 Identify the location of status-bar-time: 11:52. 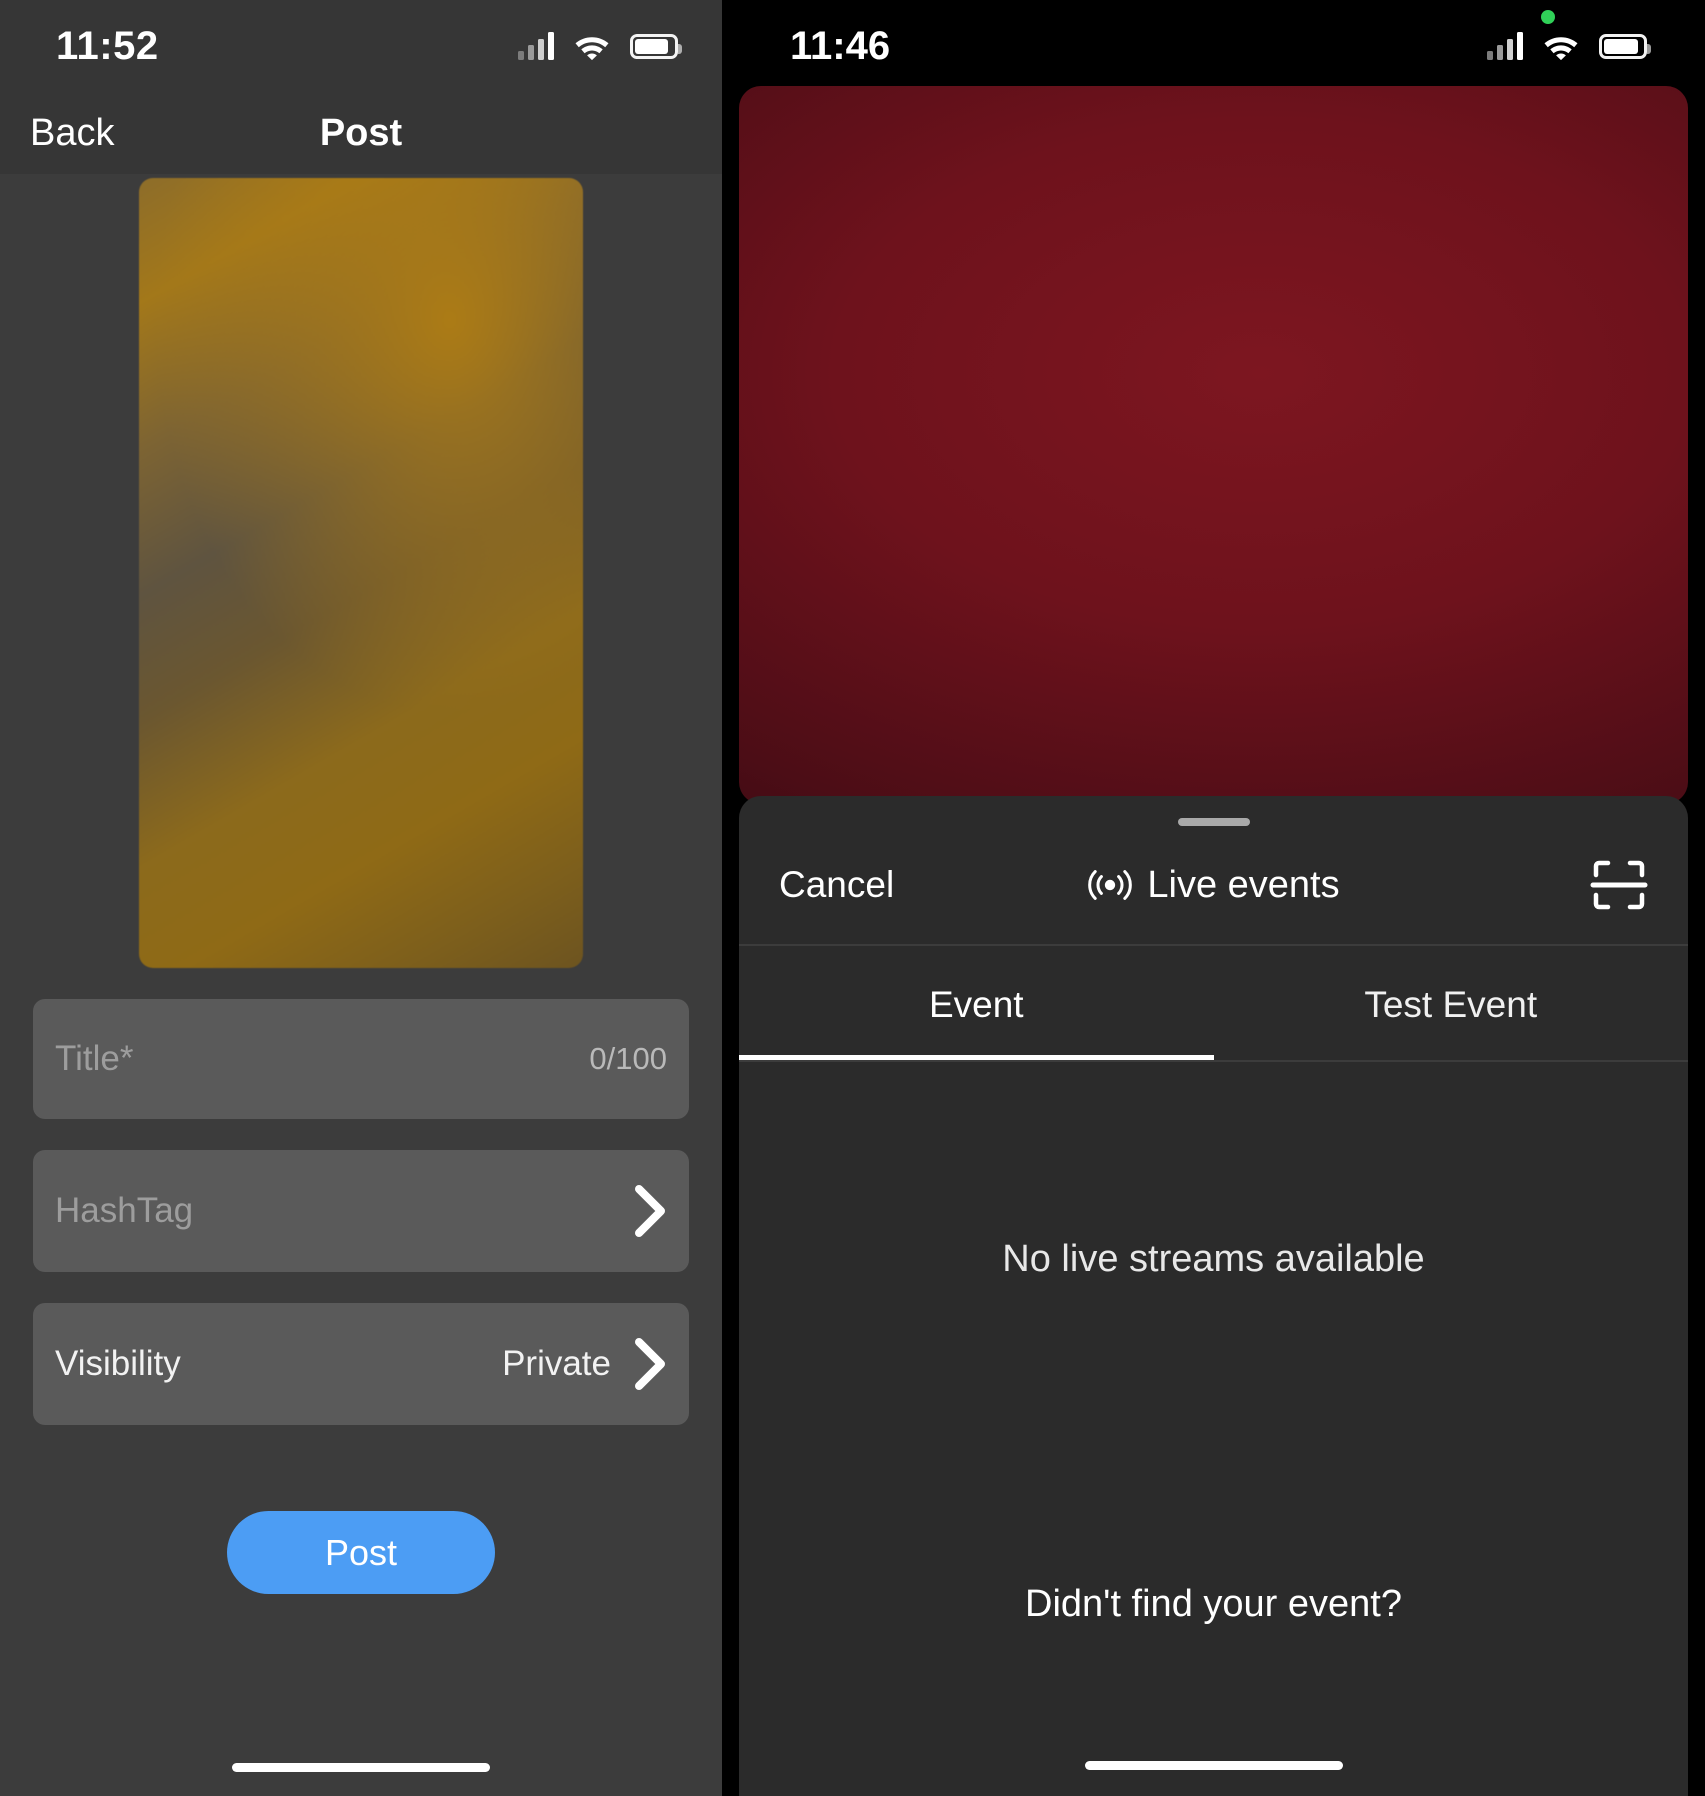
(107, 45).